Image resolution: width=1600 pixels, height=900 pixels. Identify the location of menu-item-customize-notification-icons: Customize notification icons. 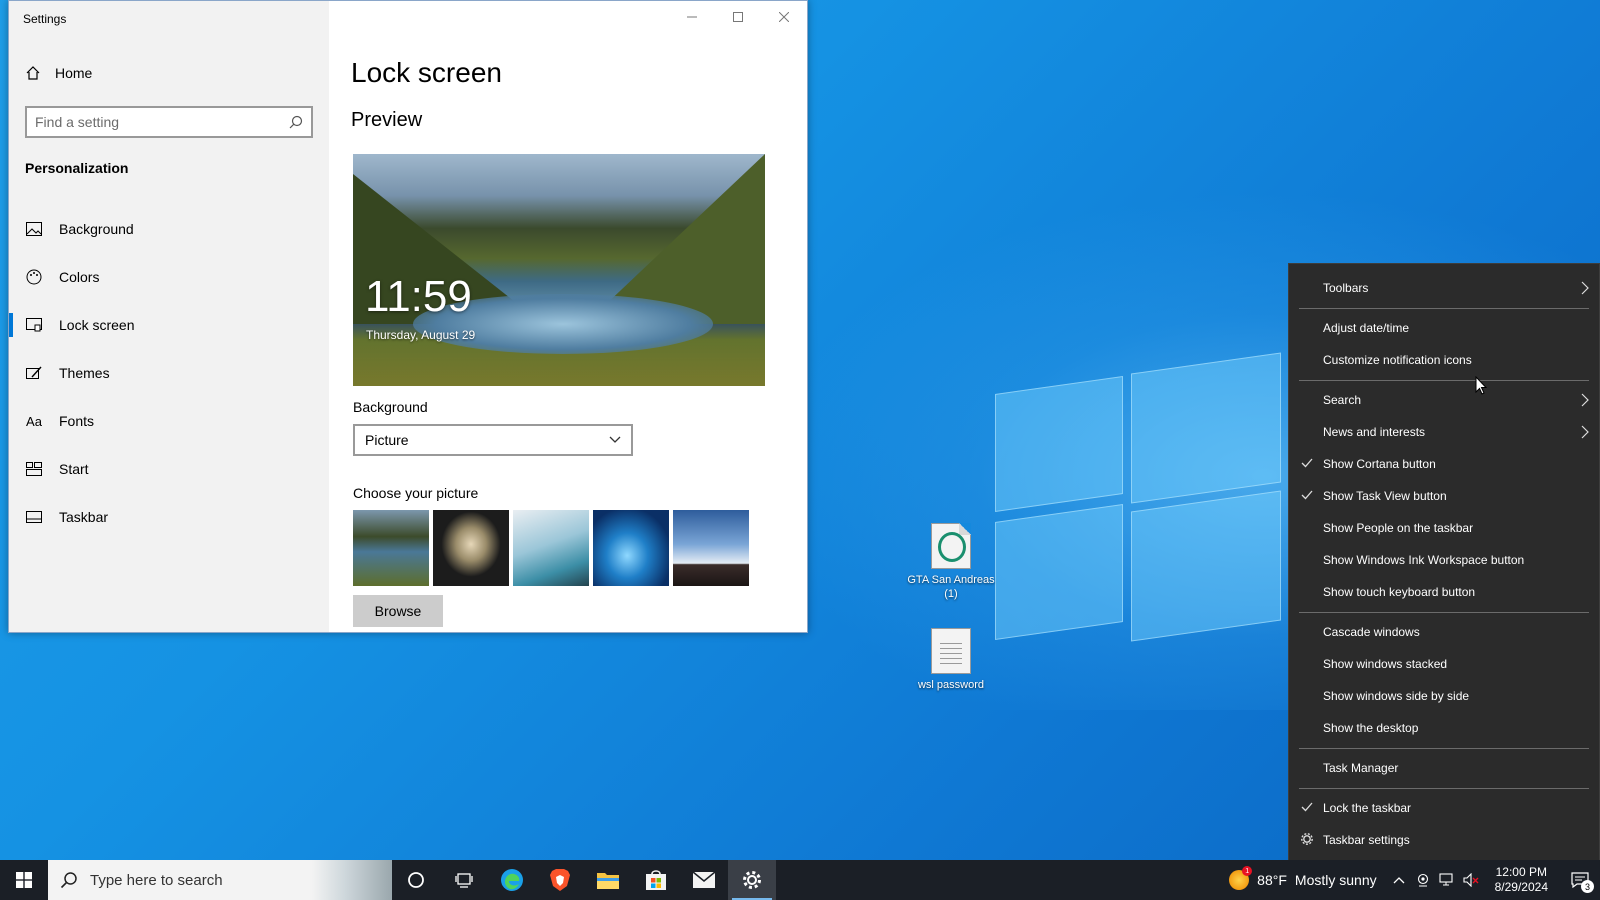
(1444, 360).